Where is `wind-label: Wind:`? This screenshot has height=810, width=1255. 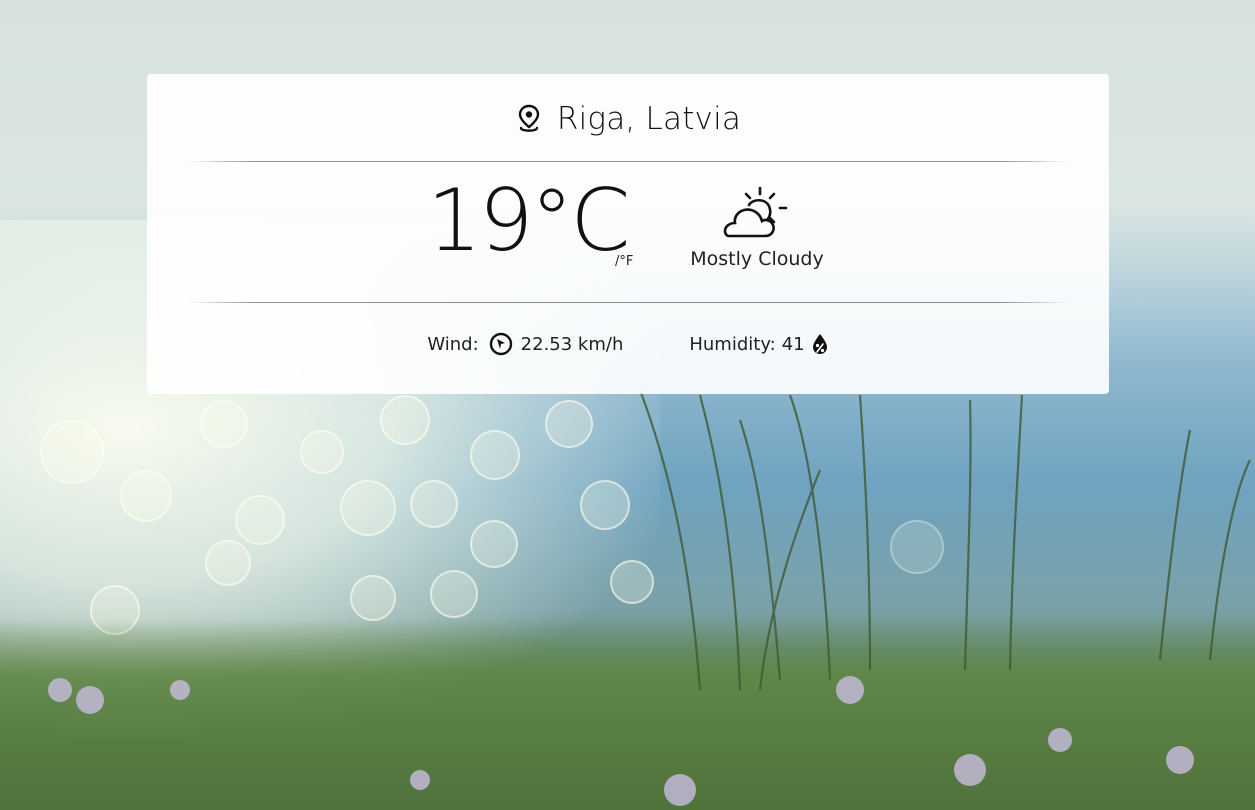 wind-label: Wind: is located at coordinates (453, 344).